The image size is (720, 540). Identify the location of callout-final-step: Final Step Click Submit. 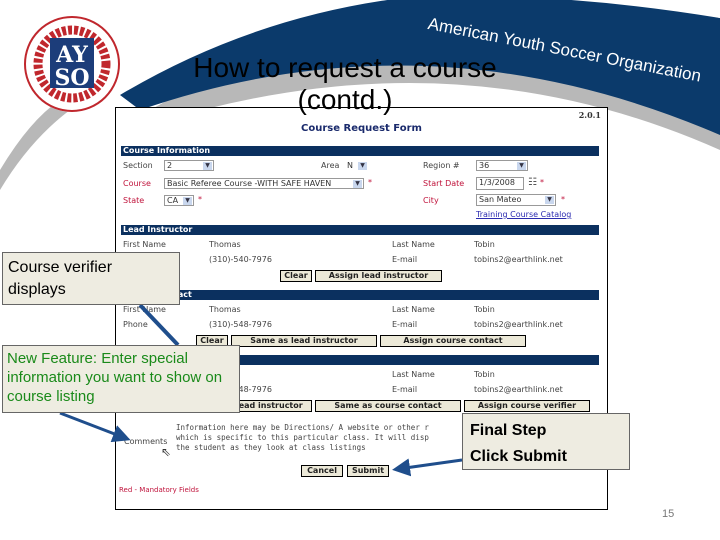
(546, 441).